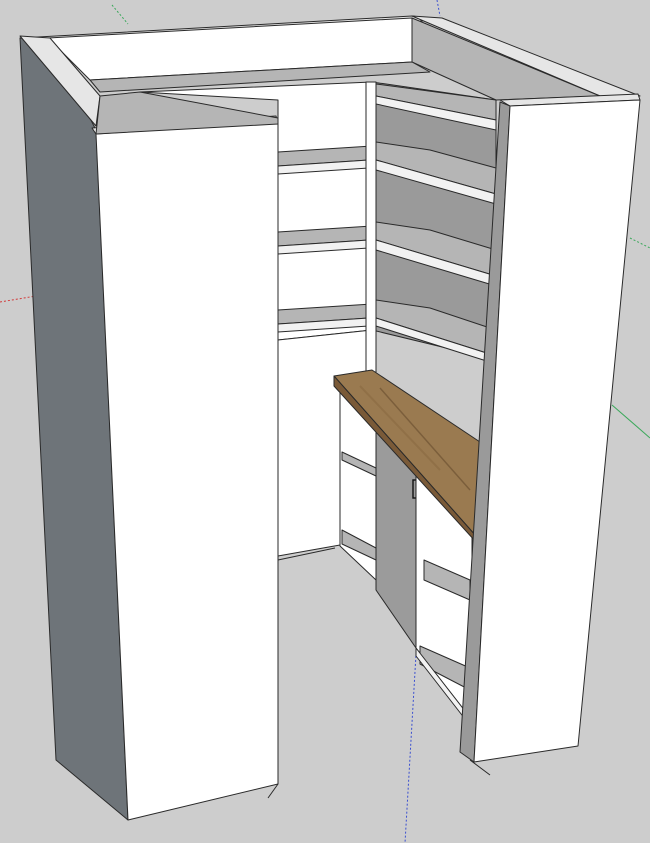 The image size is (650, 843). What do you see at coordinates (371, 228) in the screenshot?
I see `right-shelf-upright-front` at bounding box center [371, 228].